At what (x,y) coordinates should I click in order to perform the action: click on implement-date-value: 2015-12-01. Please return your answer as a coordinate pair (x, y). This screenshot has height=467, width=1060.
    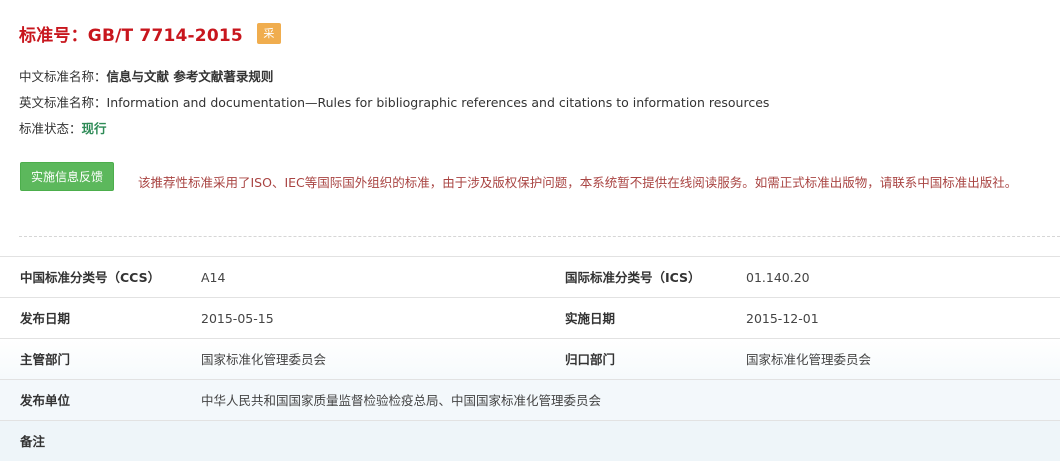
    Looking at the image, I should click on (782, 318).